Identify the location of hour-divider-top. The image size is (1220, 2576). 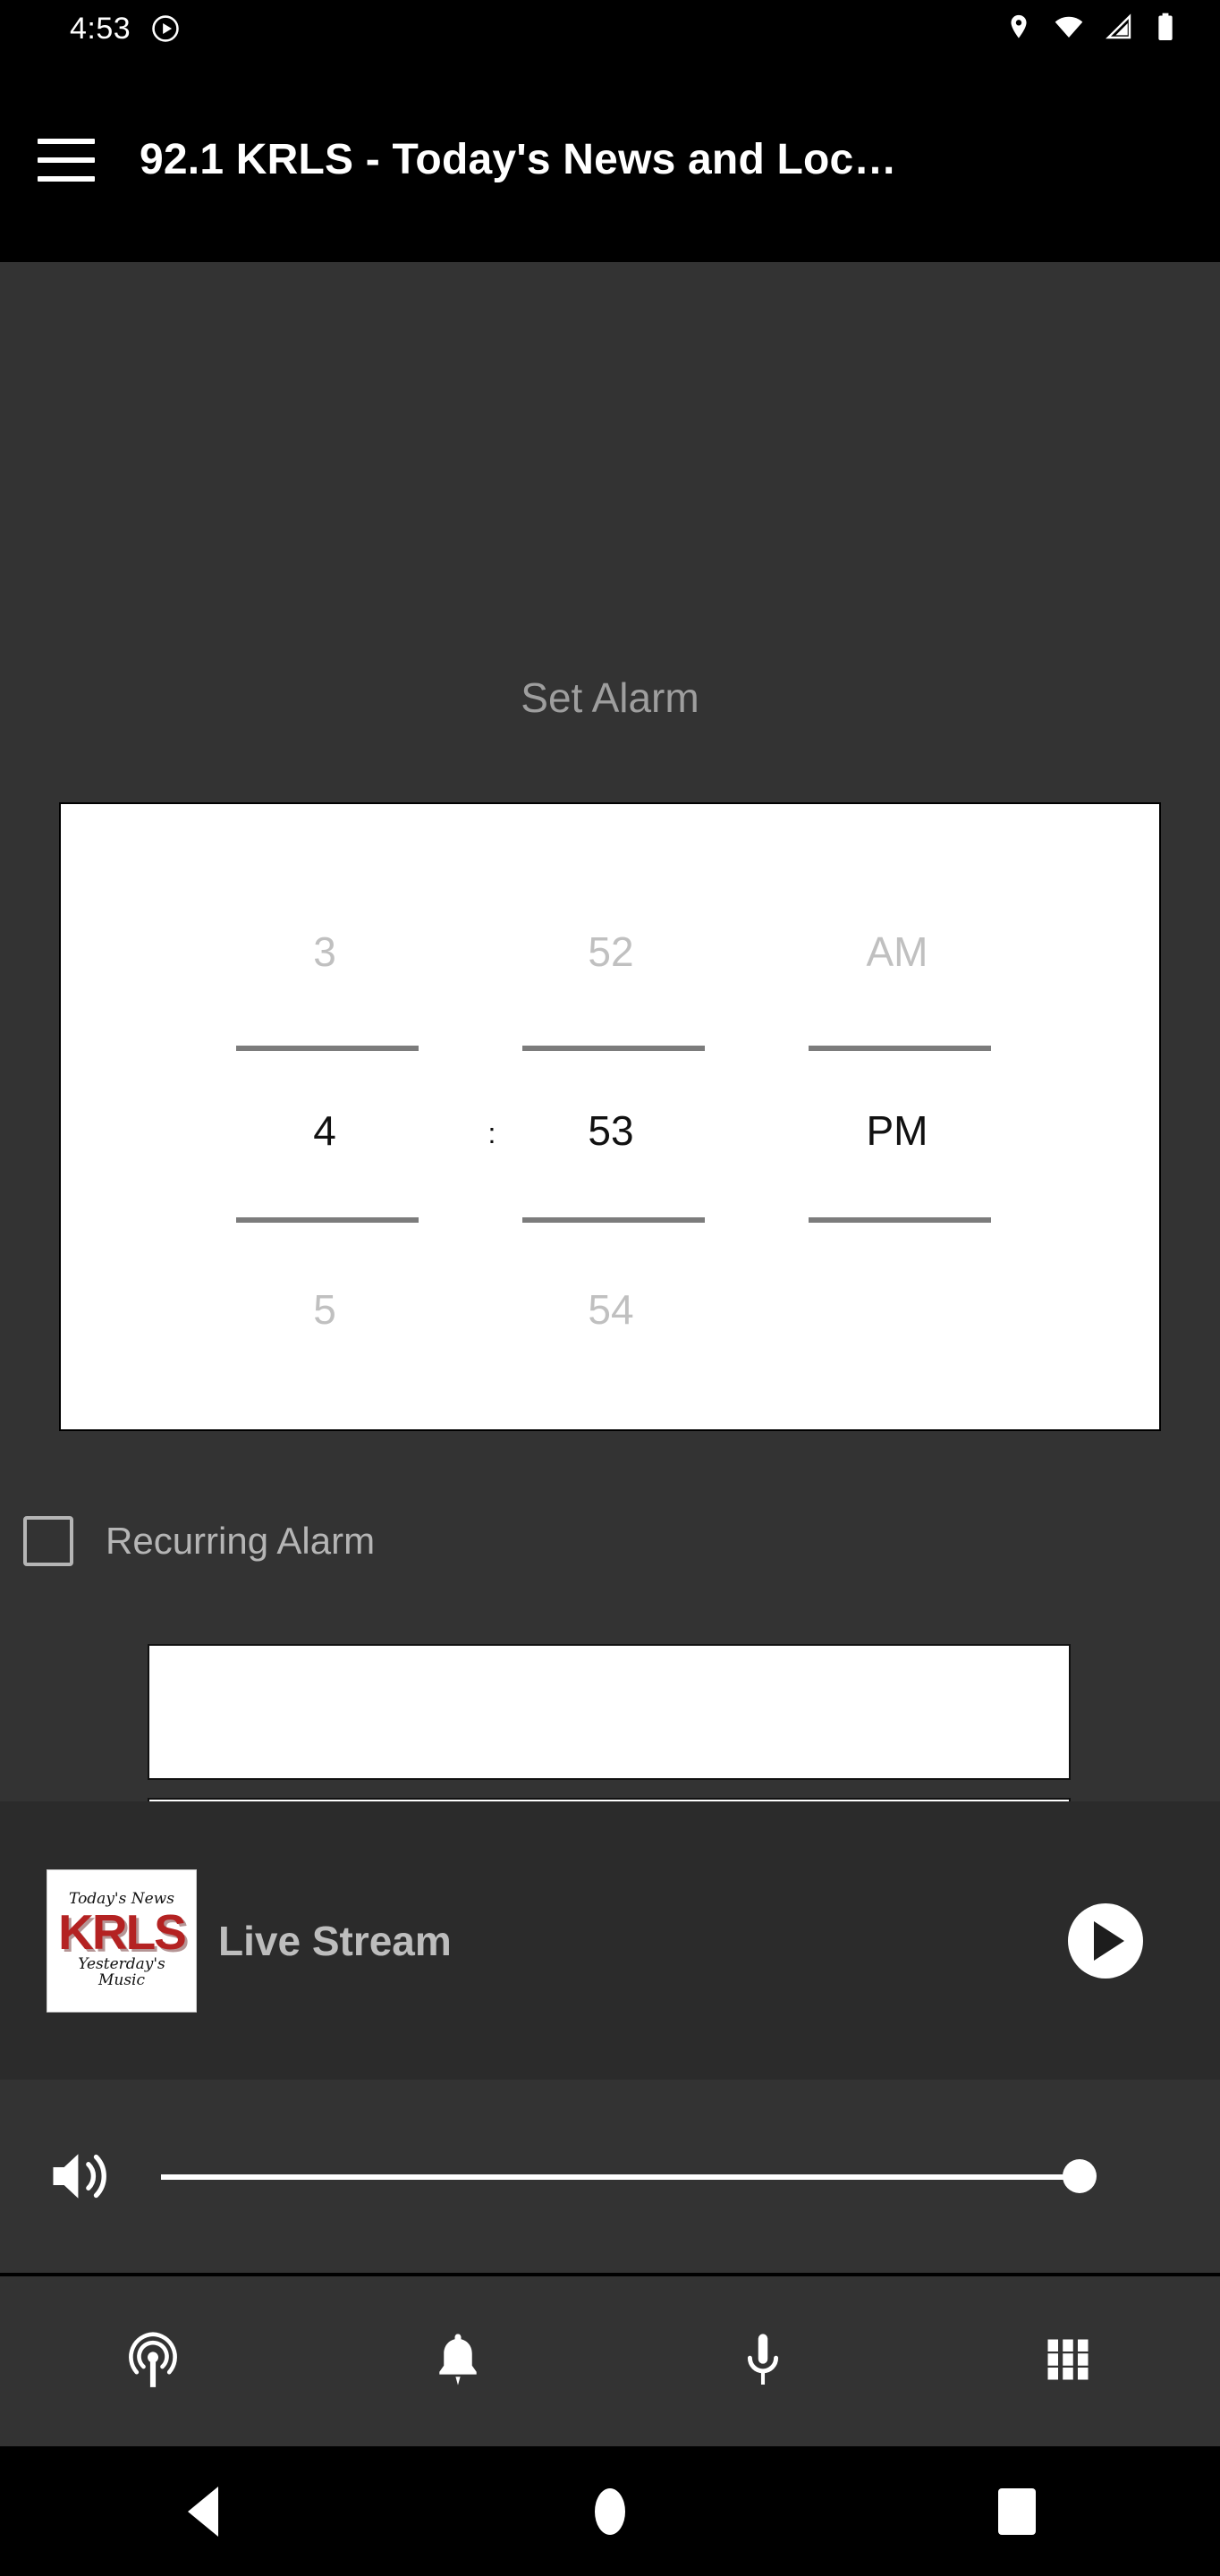
(327, 1048).